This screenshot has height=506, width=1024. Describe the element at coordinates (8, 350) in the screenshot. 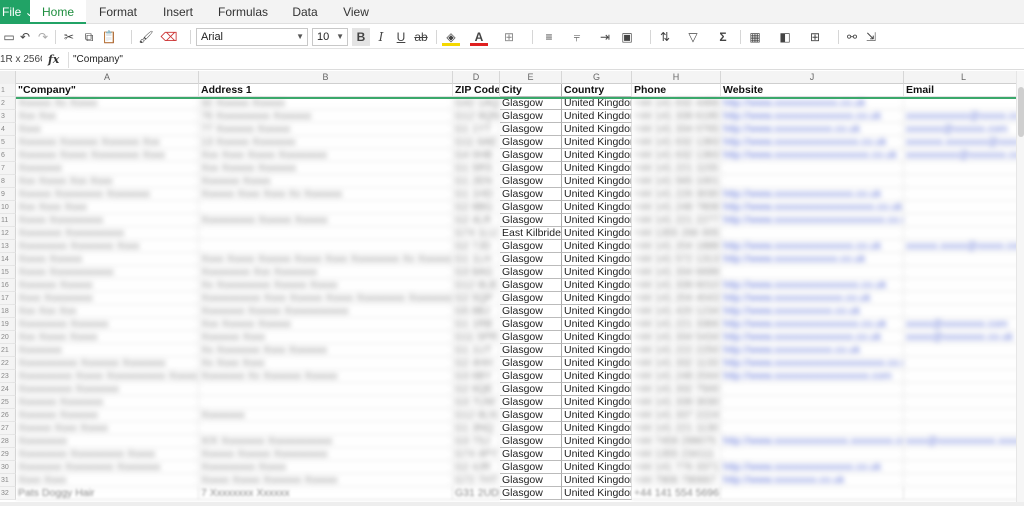

I see `row-number: 21` at that location.